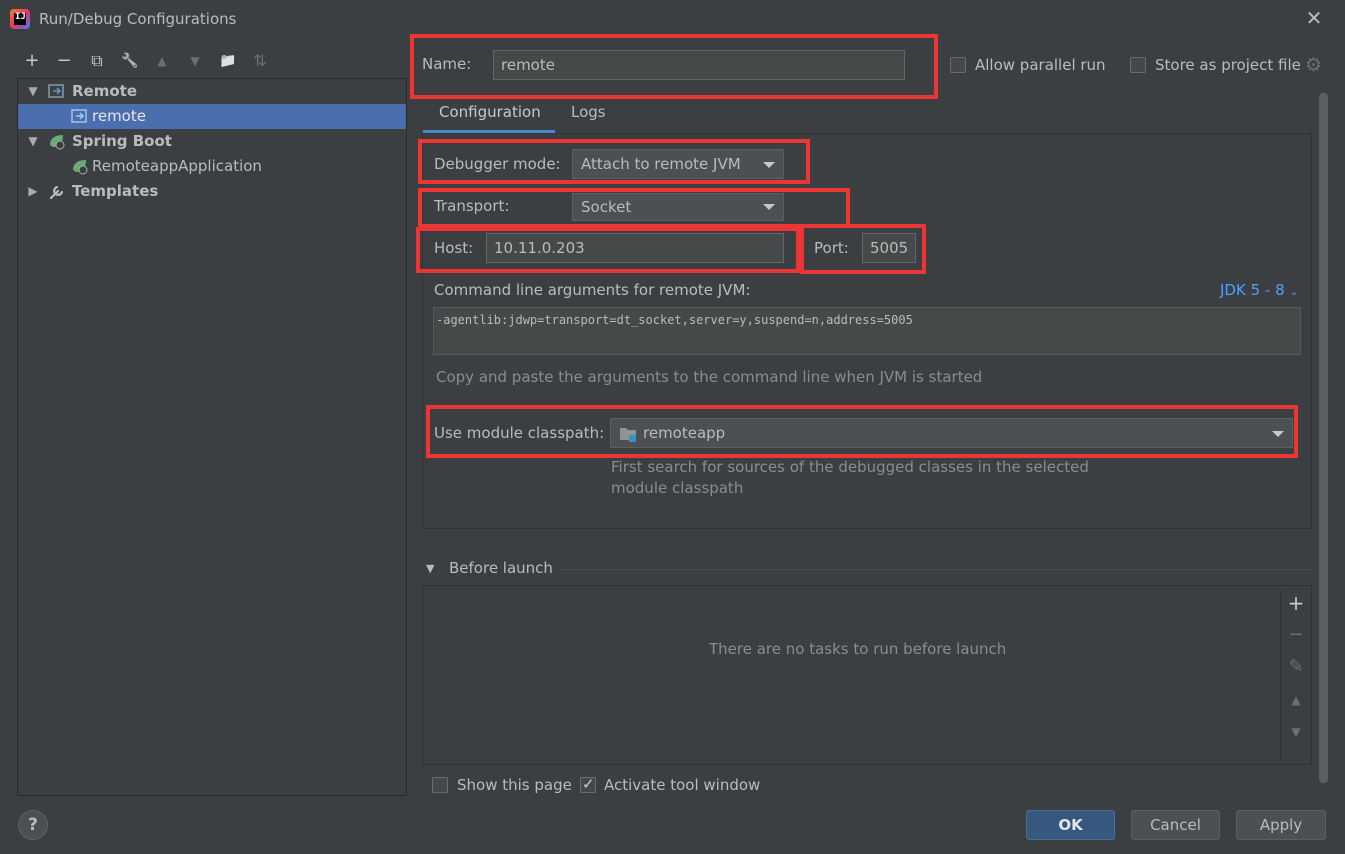 This screenshot has width=1345, height=854. I want to click on host-input: 10.11.0.203, so click(635, 248).